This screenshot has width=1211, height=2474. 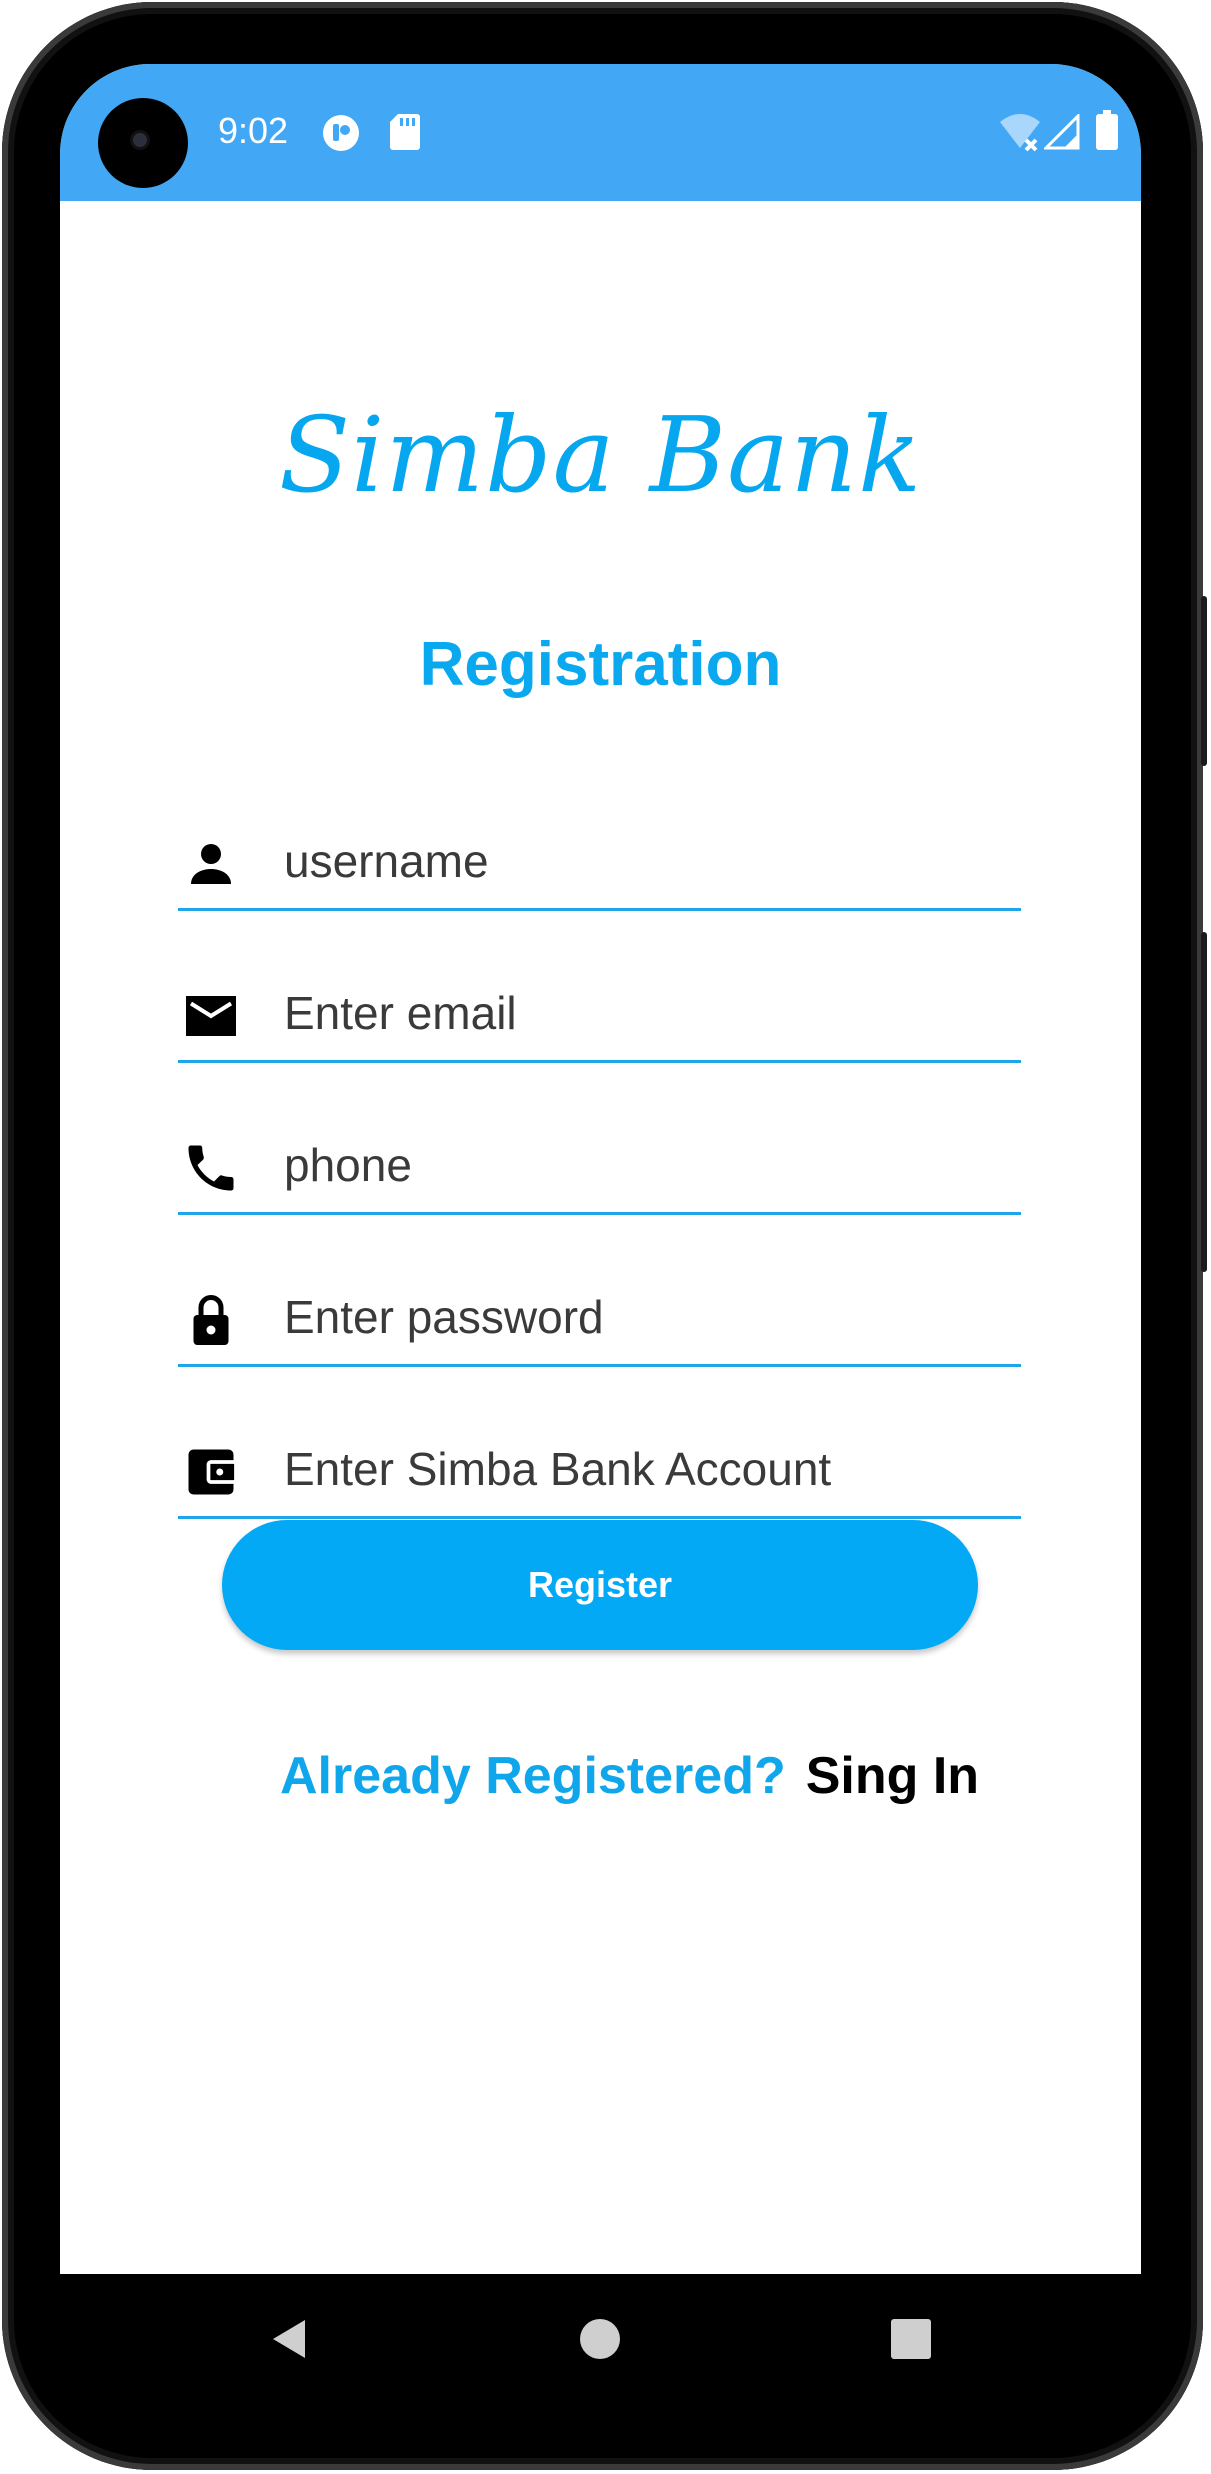 I want to click on navigation-bar, so click(x=600, y=2339).